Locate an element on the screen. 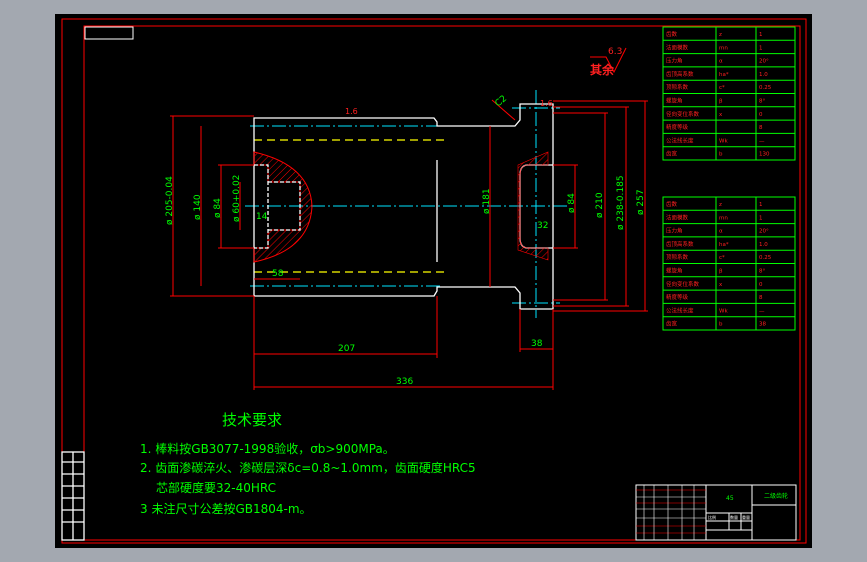 The image size is (867, 562). qty-label: 数量 is located at coordinates (734, 517).